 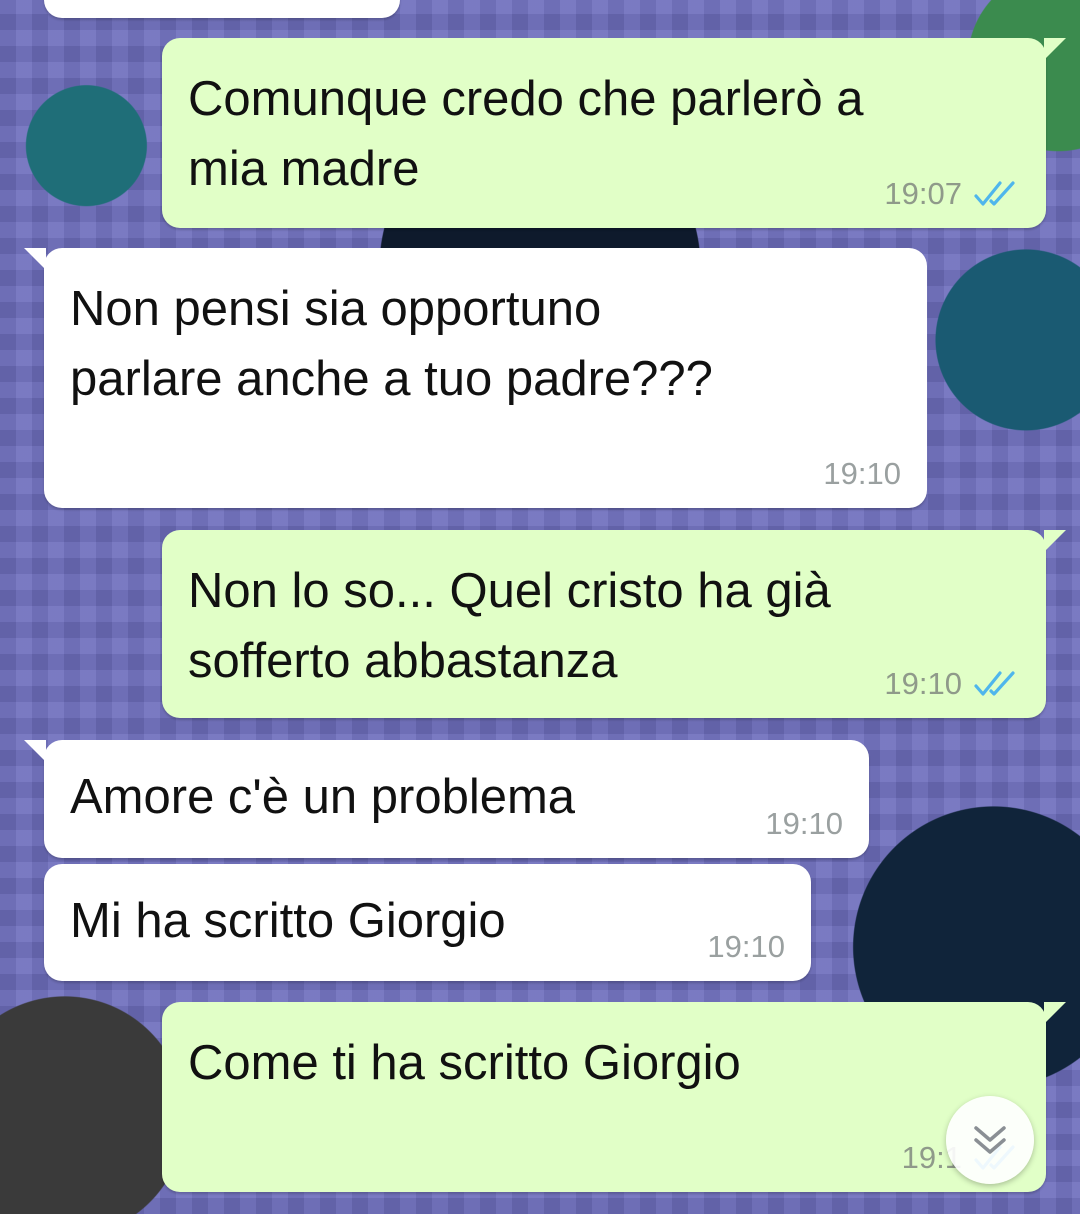 I want to click on outgoing-message: Come ti ha scritto Giorgio 19:1, so click(x=614, y=1097).